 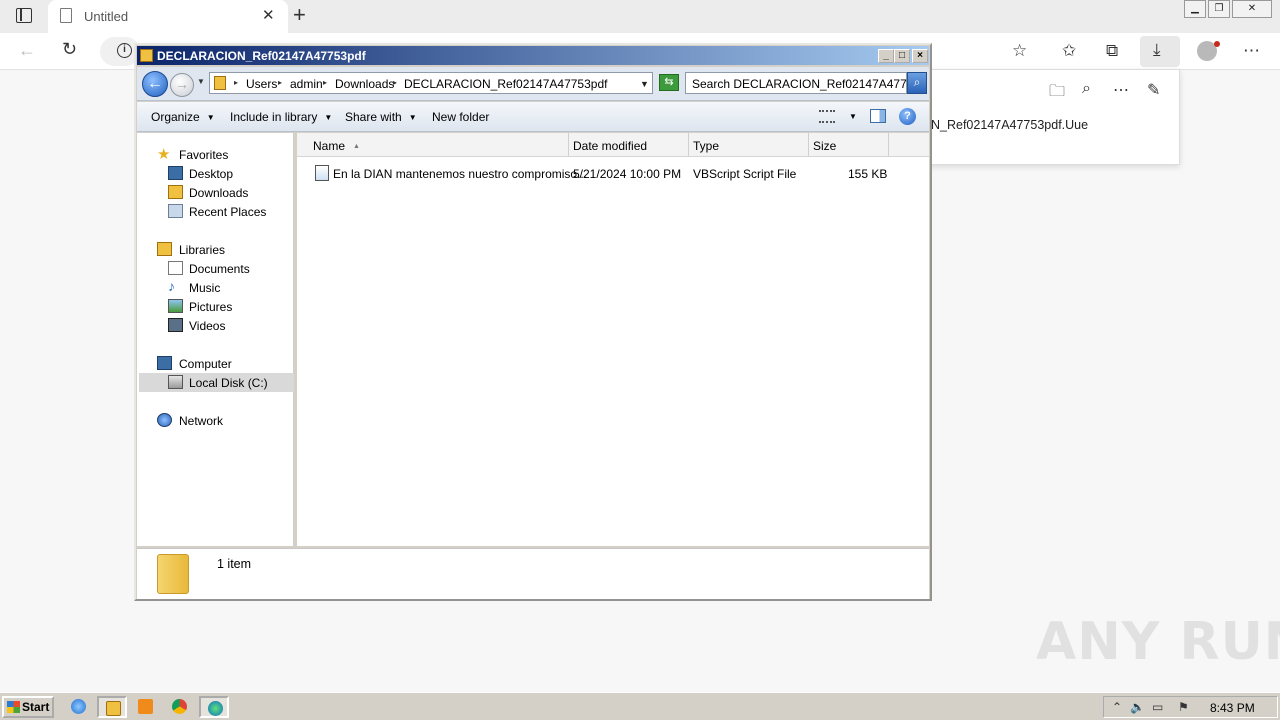 What do you see at coordinates (629, 145) in the screenshot?
I see `column-header-date-modified: Date modified` at bounding box center [629, 145].